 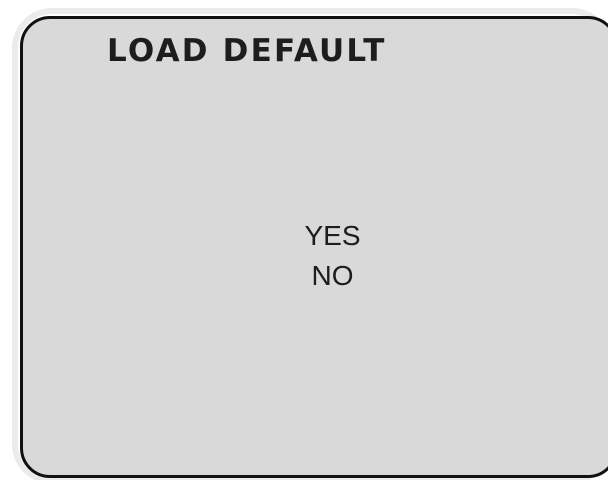 I want to click on menu-title: LOAD DEFAULT, so click(x=247, y=51).